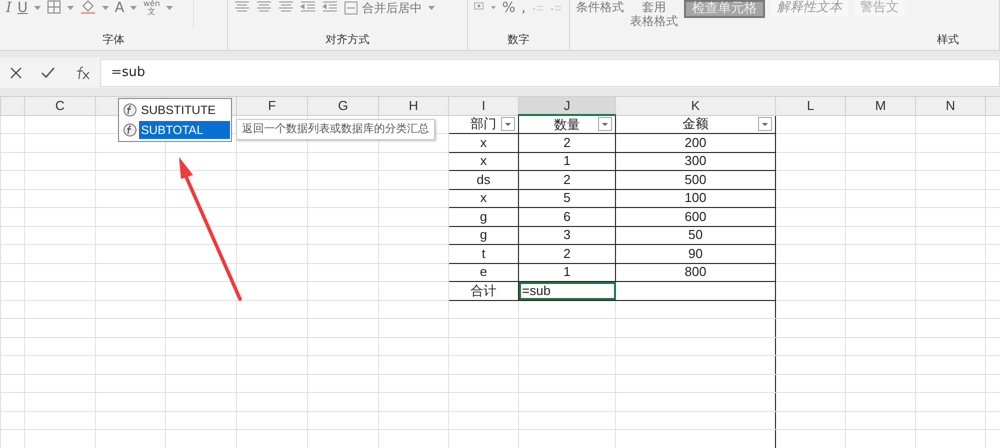  What do you see at coordinates (695, 198) in the screenshot?
I see `table-cell: 100` at bounding box center [695, 198].